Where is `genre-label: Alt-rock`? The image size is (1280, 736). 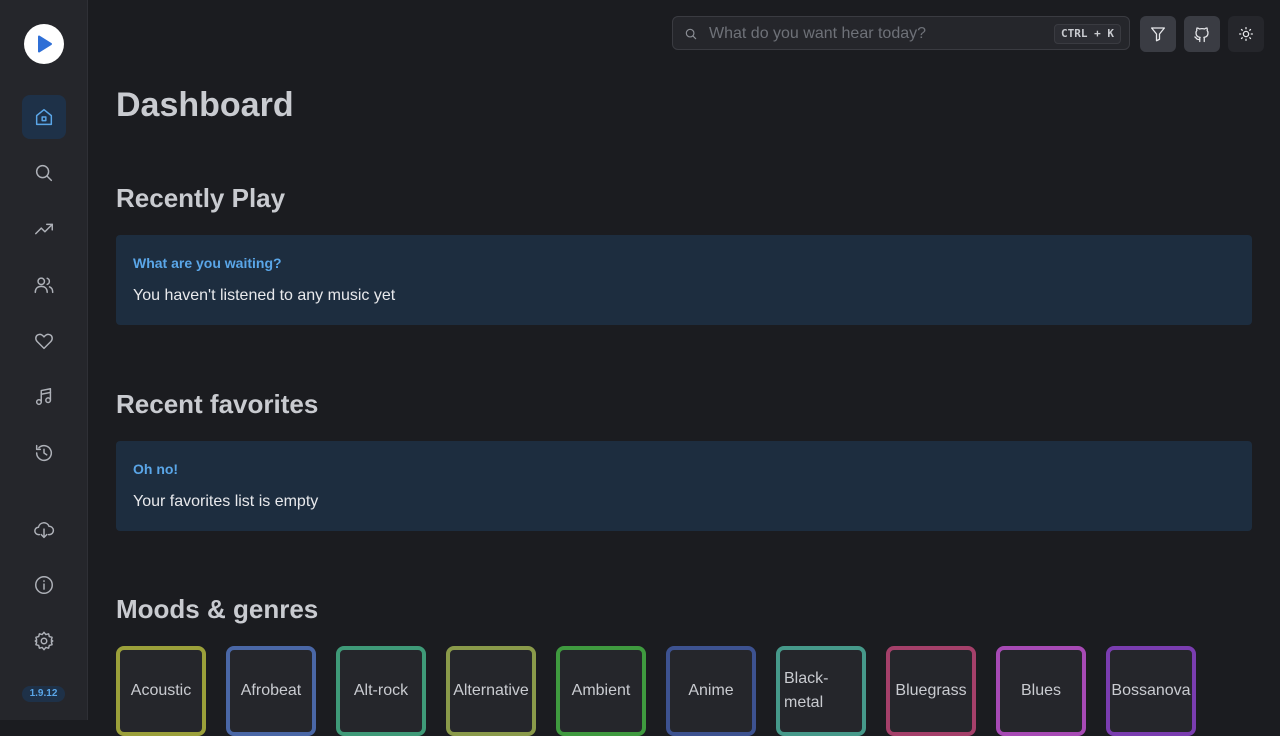
genre-label: Alt-rock is located at coordinates (381, 690).